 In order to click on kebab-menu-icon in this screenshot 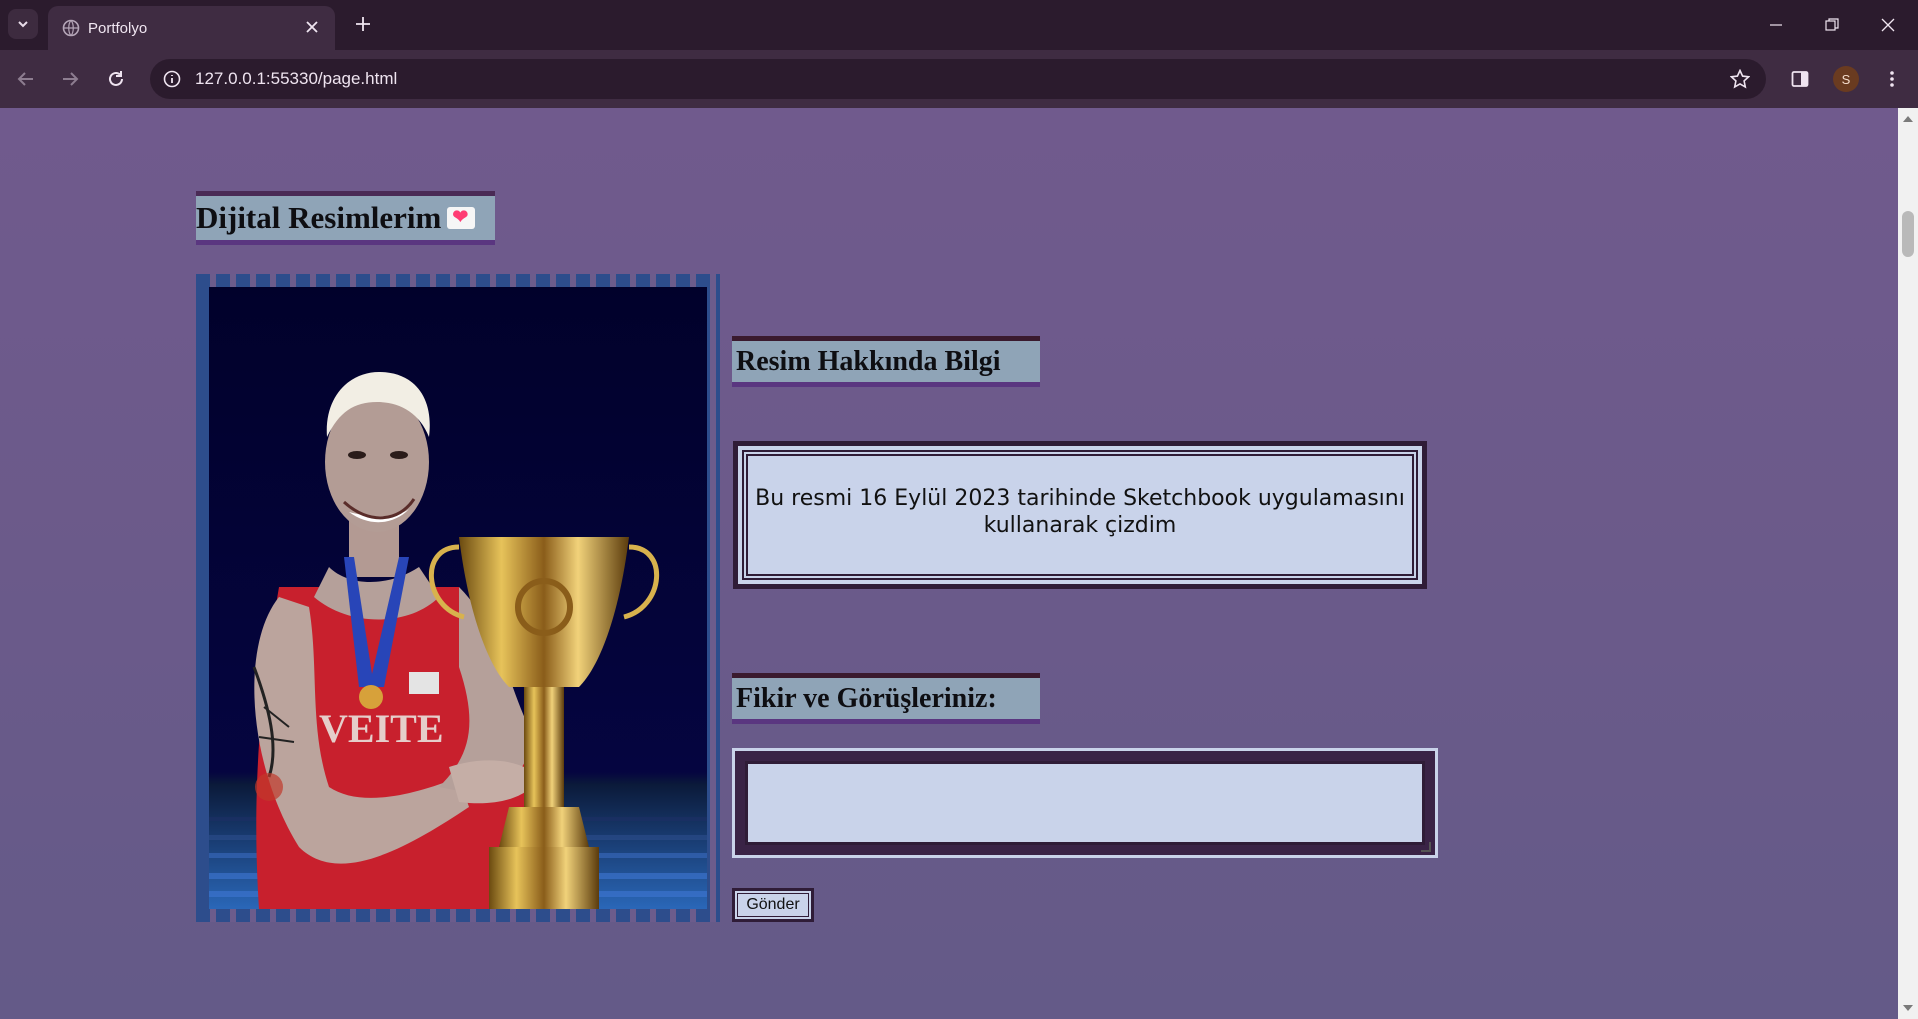, I will do `click(1892, 79)`.